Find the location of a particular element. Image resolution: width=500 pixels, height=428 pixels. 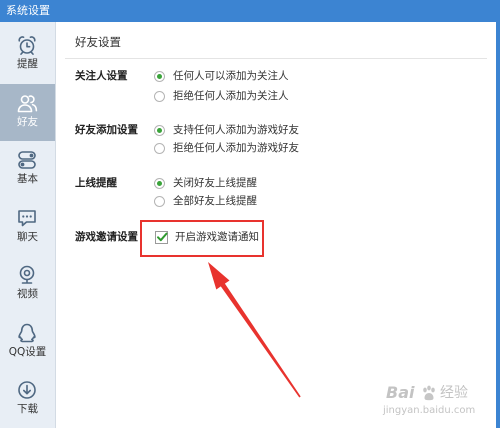

checkbox-label: 开启游戏邀请通知 is located at coordinates (217, 237).